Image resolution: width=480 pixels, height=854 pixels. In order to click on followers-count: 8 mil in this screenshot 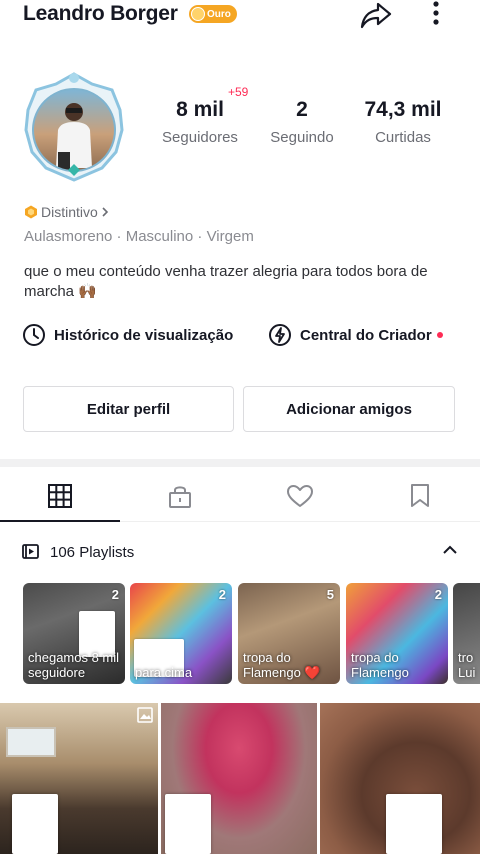, I will do `click(200, 109)`.